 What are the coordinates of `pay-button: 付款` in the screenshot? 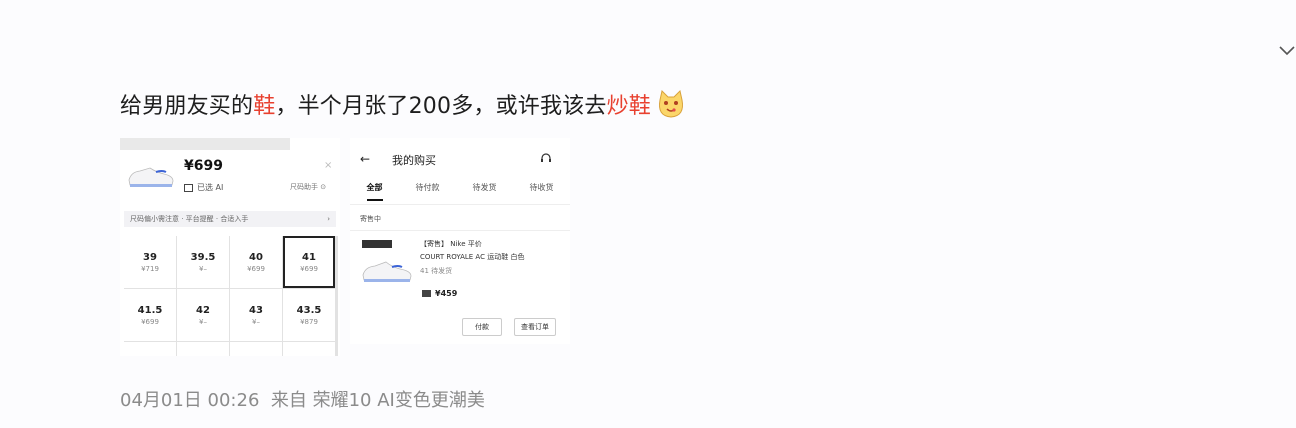 It's located at (482, 327).